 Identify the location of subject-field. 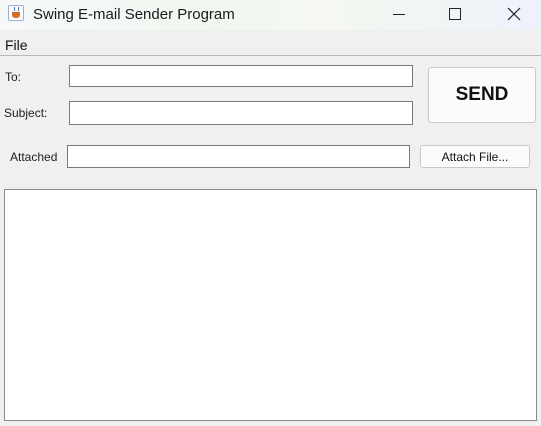
(241, 113).